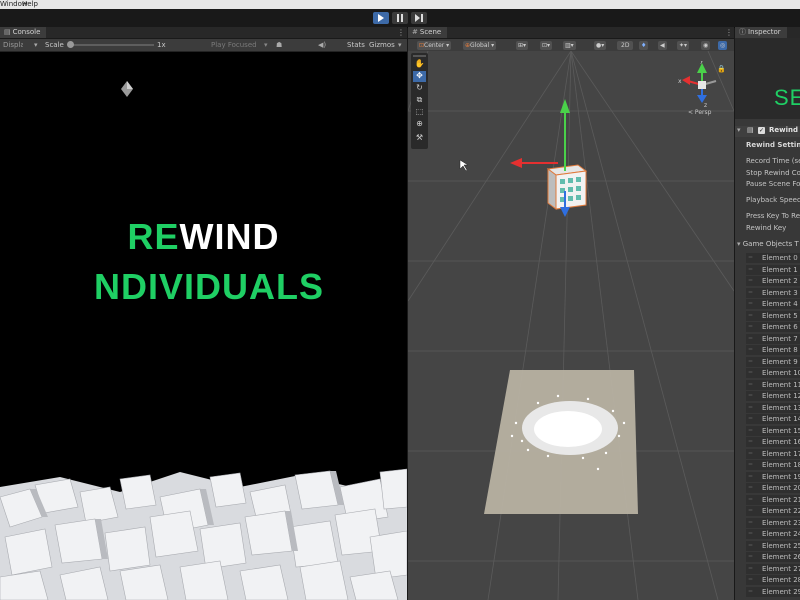  Describe the element at coordinates (279, 45) in the screenshot. I see `bug-icon: ☗` at that location.